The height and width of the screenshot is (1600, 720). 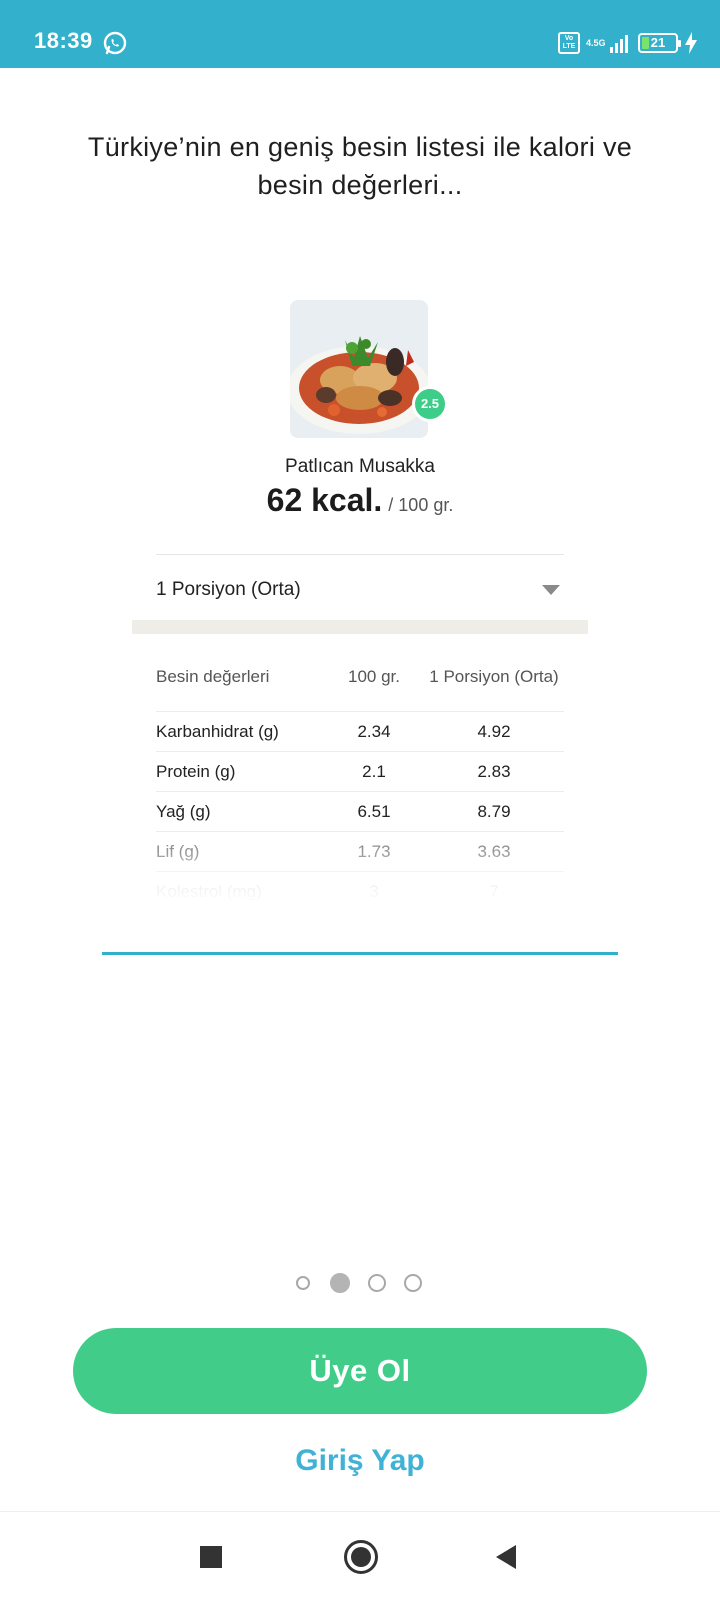 I want to click on nutrient-name: Karbanhidrat (g), so click(x=217, y=731).